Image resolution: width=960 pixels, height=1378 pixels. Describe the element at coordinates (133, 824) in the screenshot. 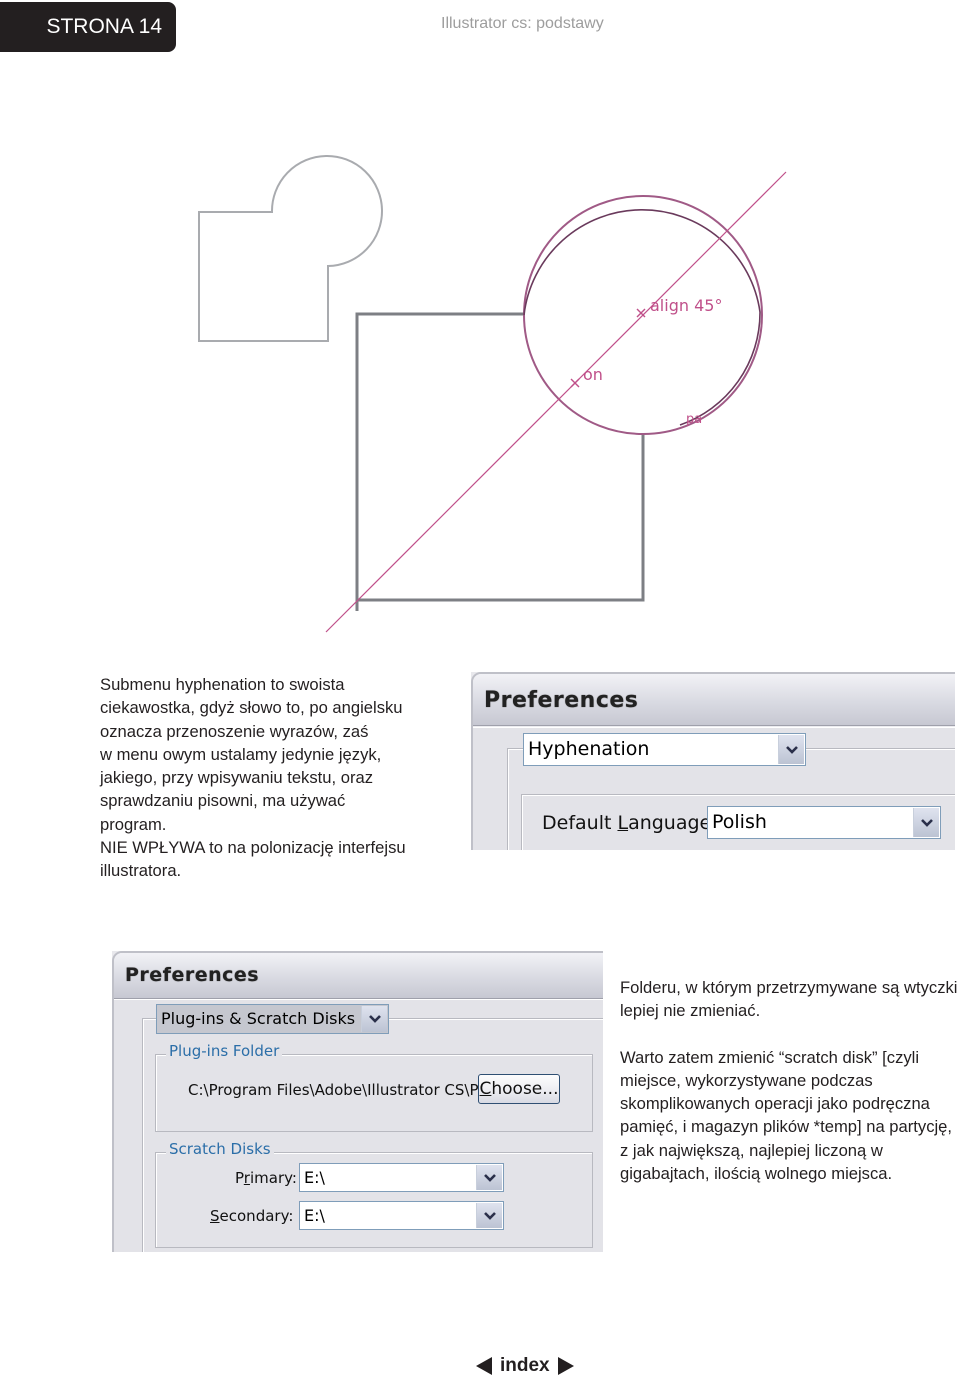

I see `text-line: program.` at that location.